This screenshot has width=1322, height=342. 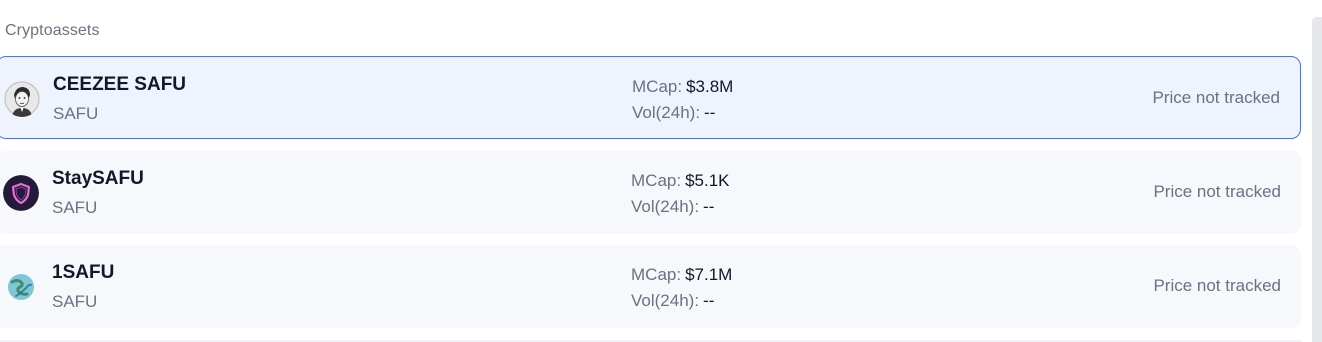 I want to click on mcap-value: $7.1M, so click(x=709, y=274).